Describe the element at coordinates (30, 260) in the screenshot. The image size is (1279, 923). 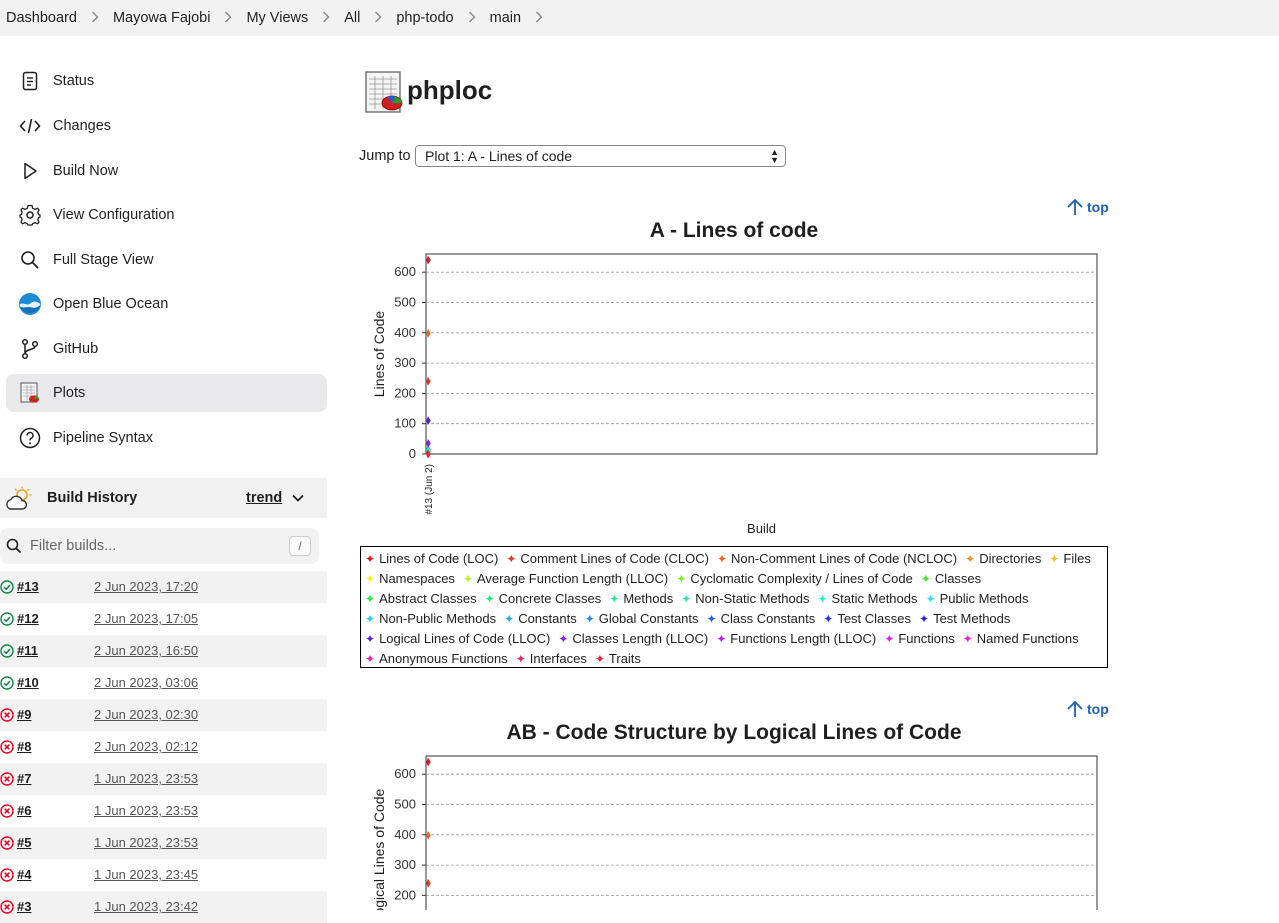
I see `search-icon` at that location.